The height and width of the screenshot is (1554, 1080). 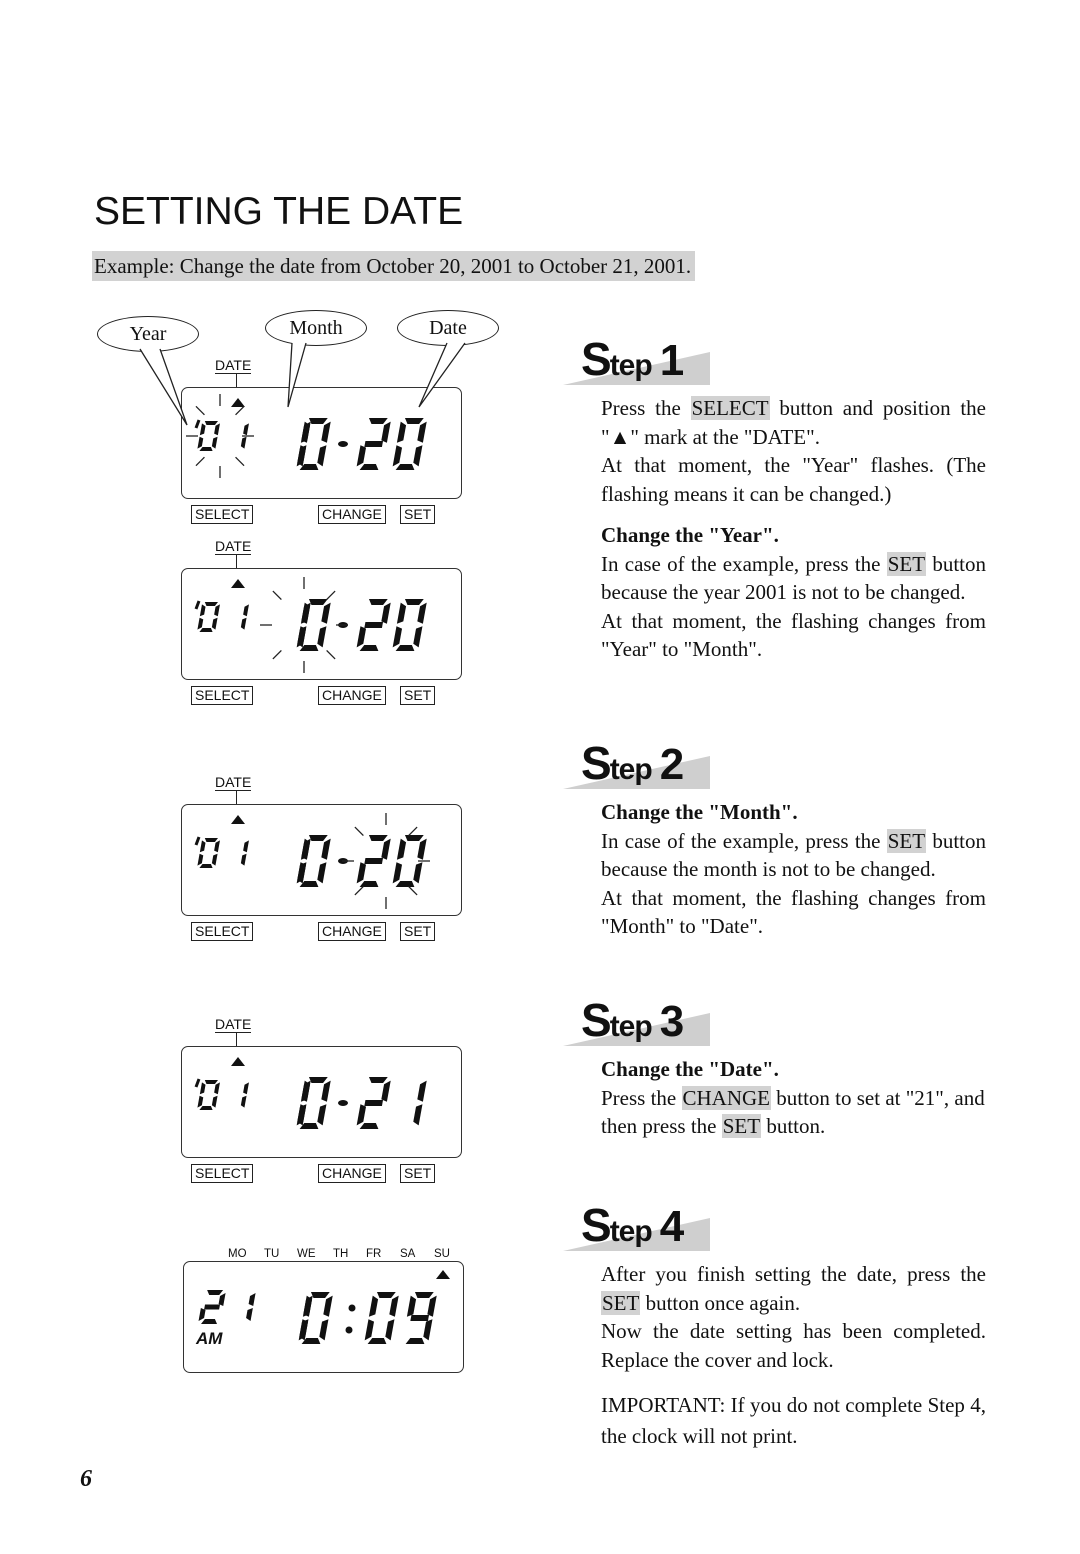 I want to click on callout-pointers, so click(x=302, y=384).